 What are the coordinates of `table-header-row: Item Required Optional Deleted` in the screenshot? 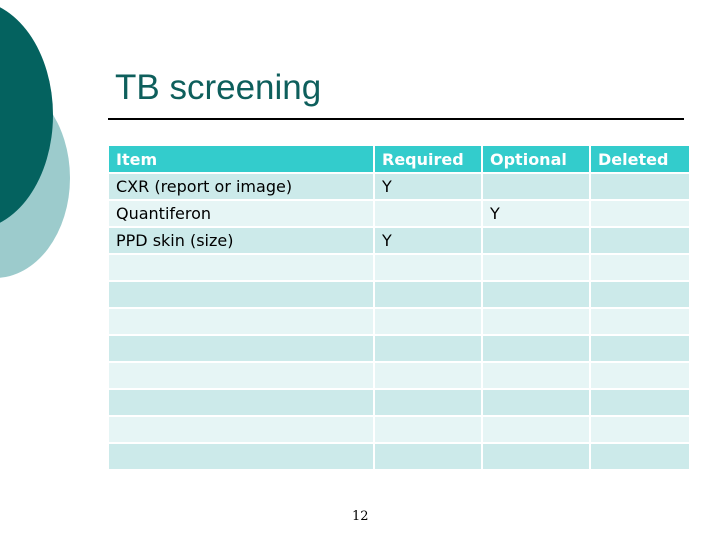 It's located at (399, 159).